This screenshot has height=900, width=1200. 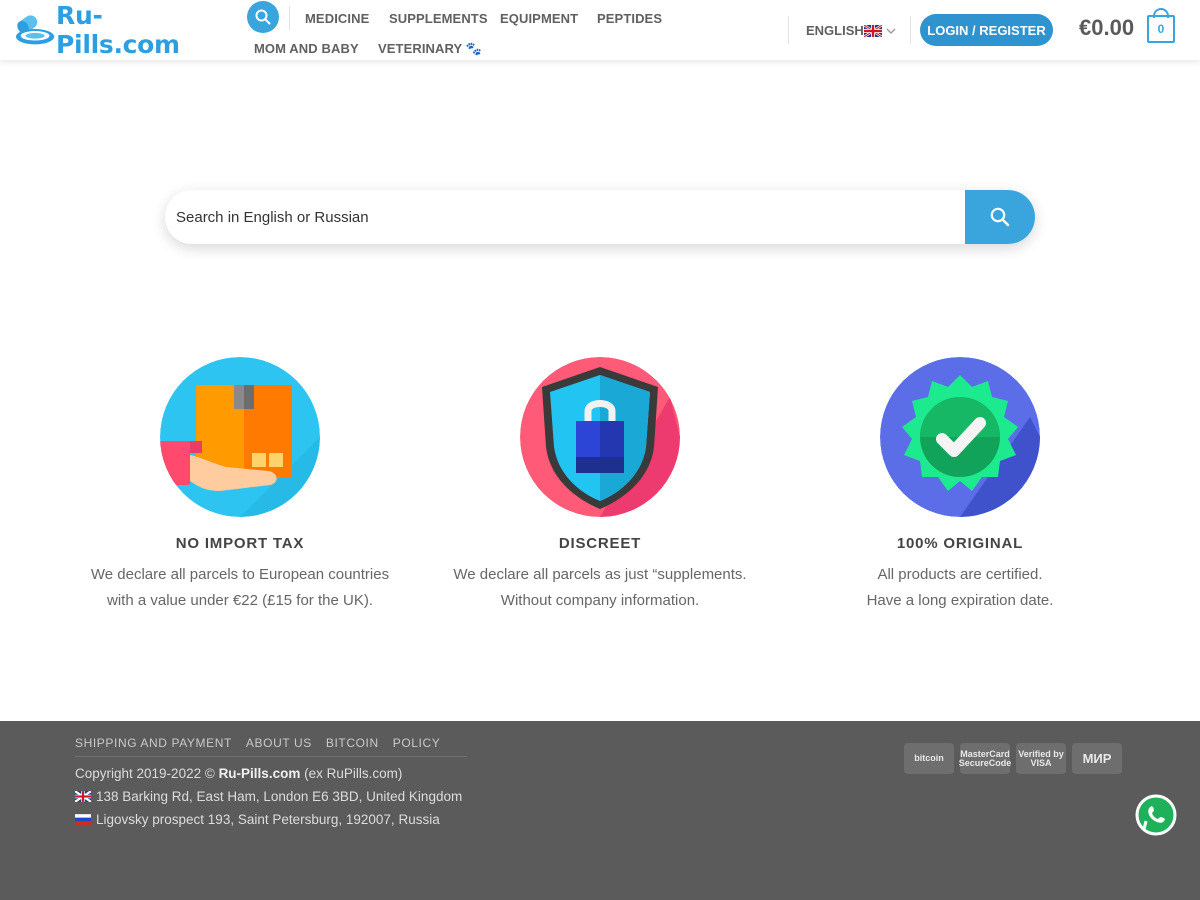 I want to click on search-input, so click(x=565, y=217).